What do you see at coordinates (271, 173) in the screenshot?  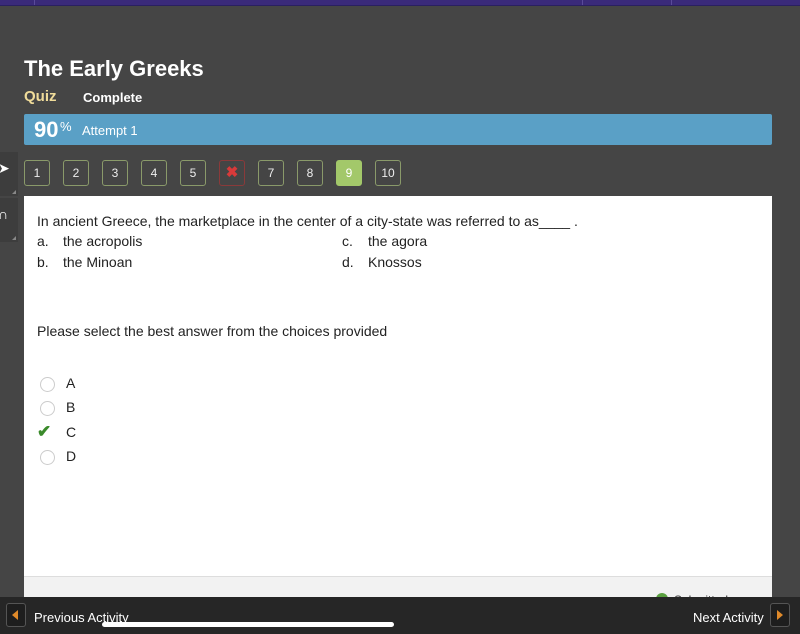 I see `question-button-7: 7` at bounding box center [271, 173].